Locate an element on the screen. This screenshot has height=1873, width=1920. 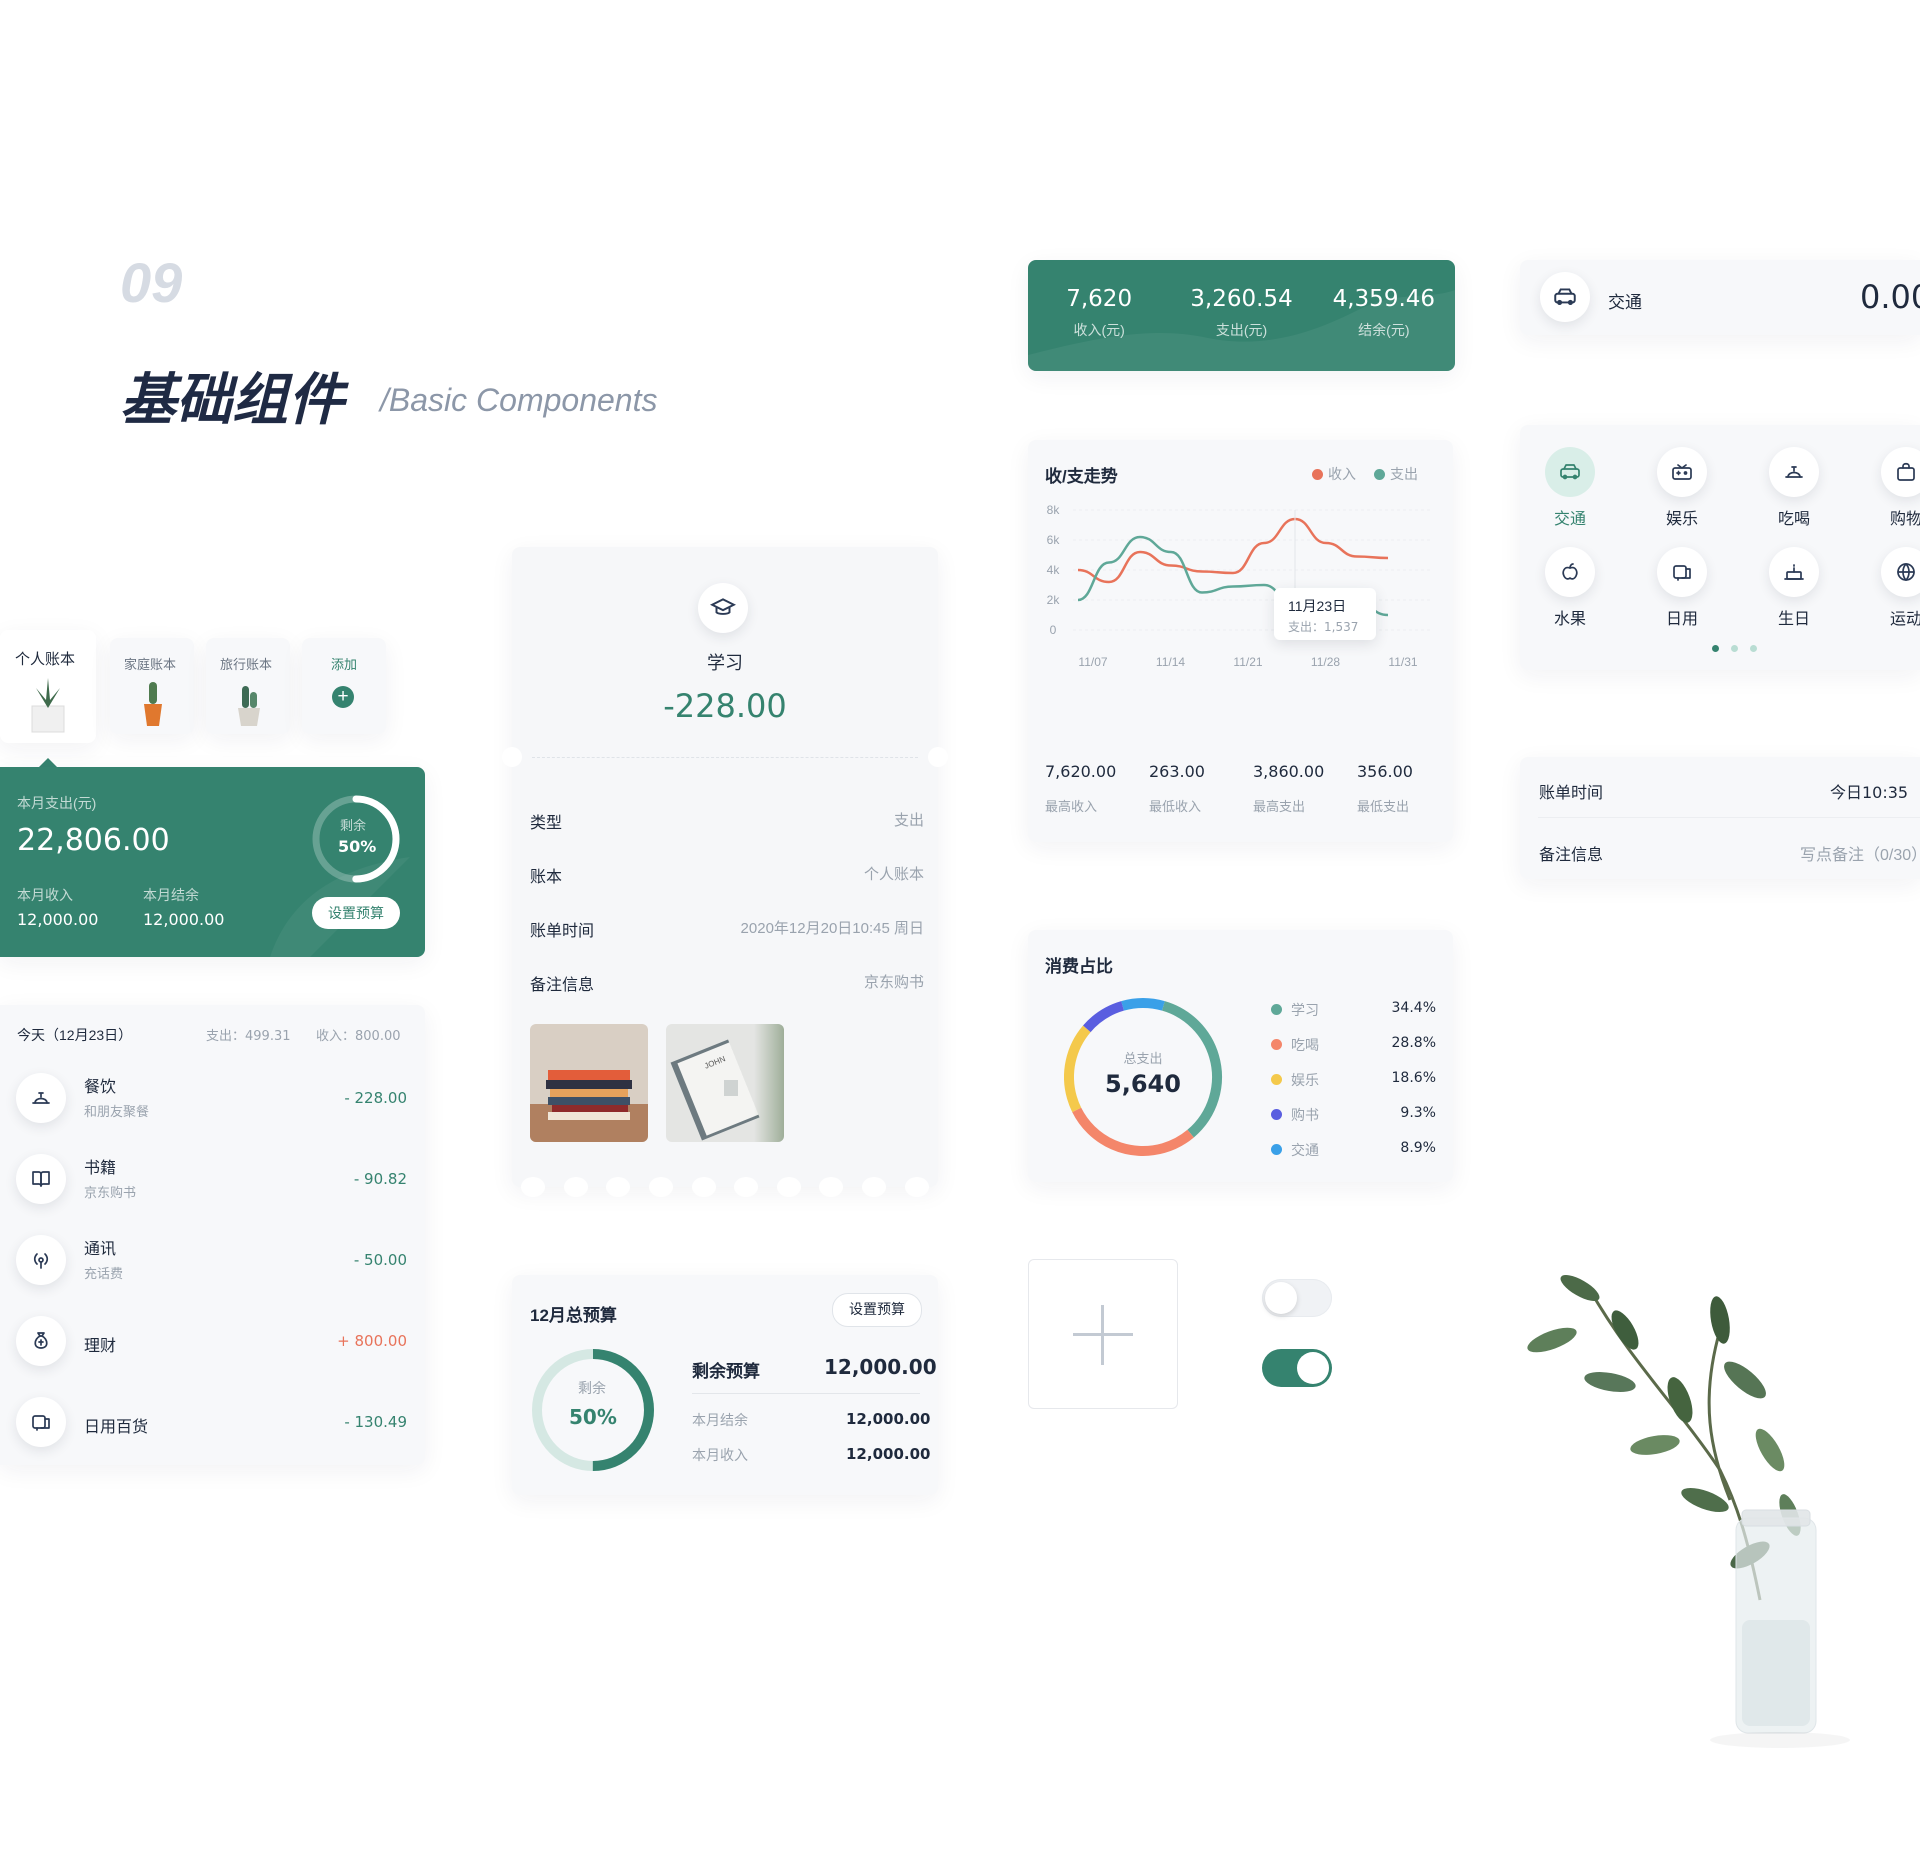
transaction-row: 书籍 京东购书 - 90.82 is located at coordinates (212, 1181).